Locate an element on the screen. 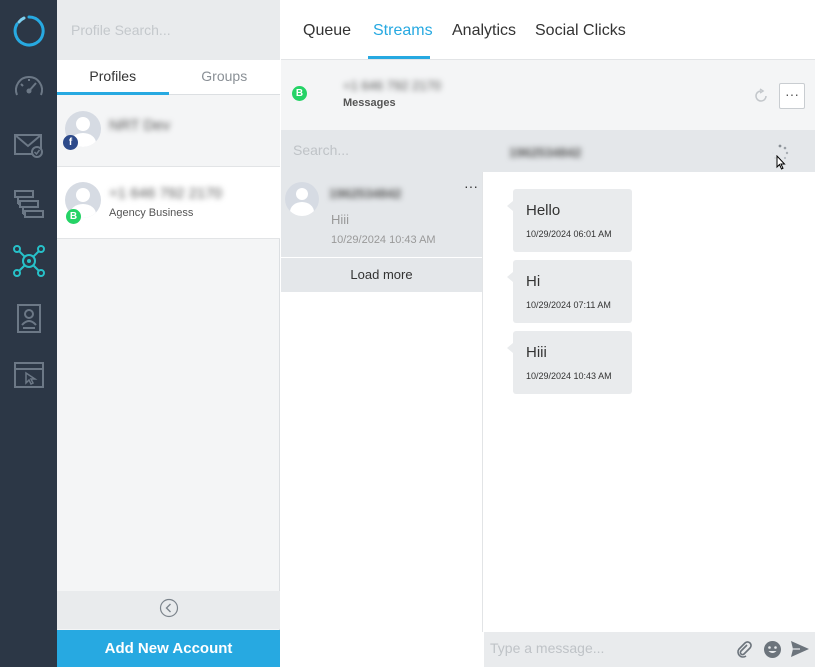  active-tab-indicator is located at coordinates (399, 57).